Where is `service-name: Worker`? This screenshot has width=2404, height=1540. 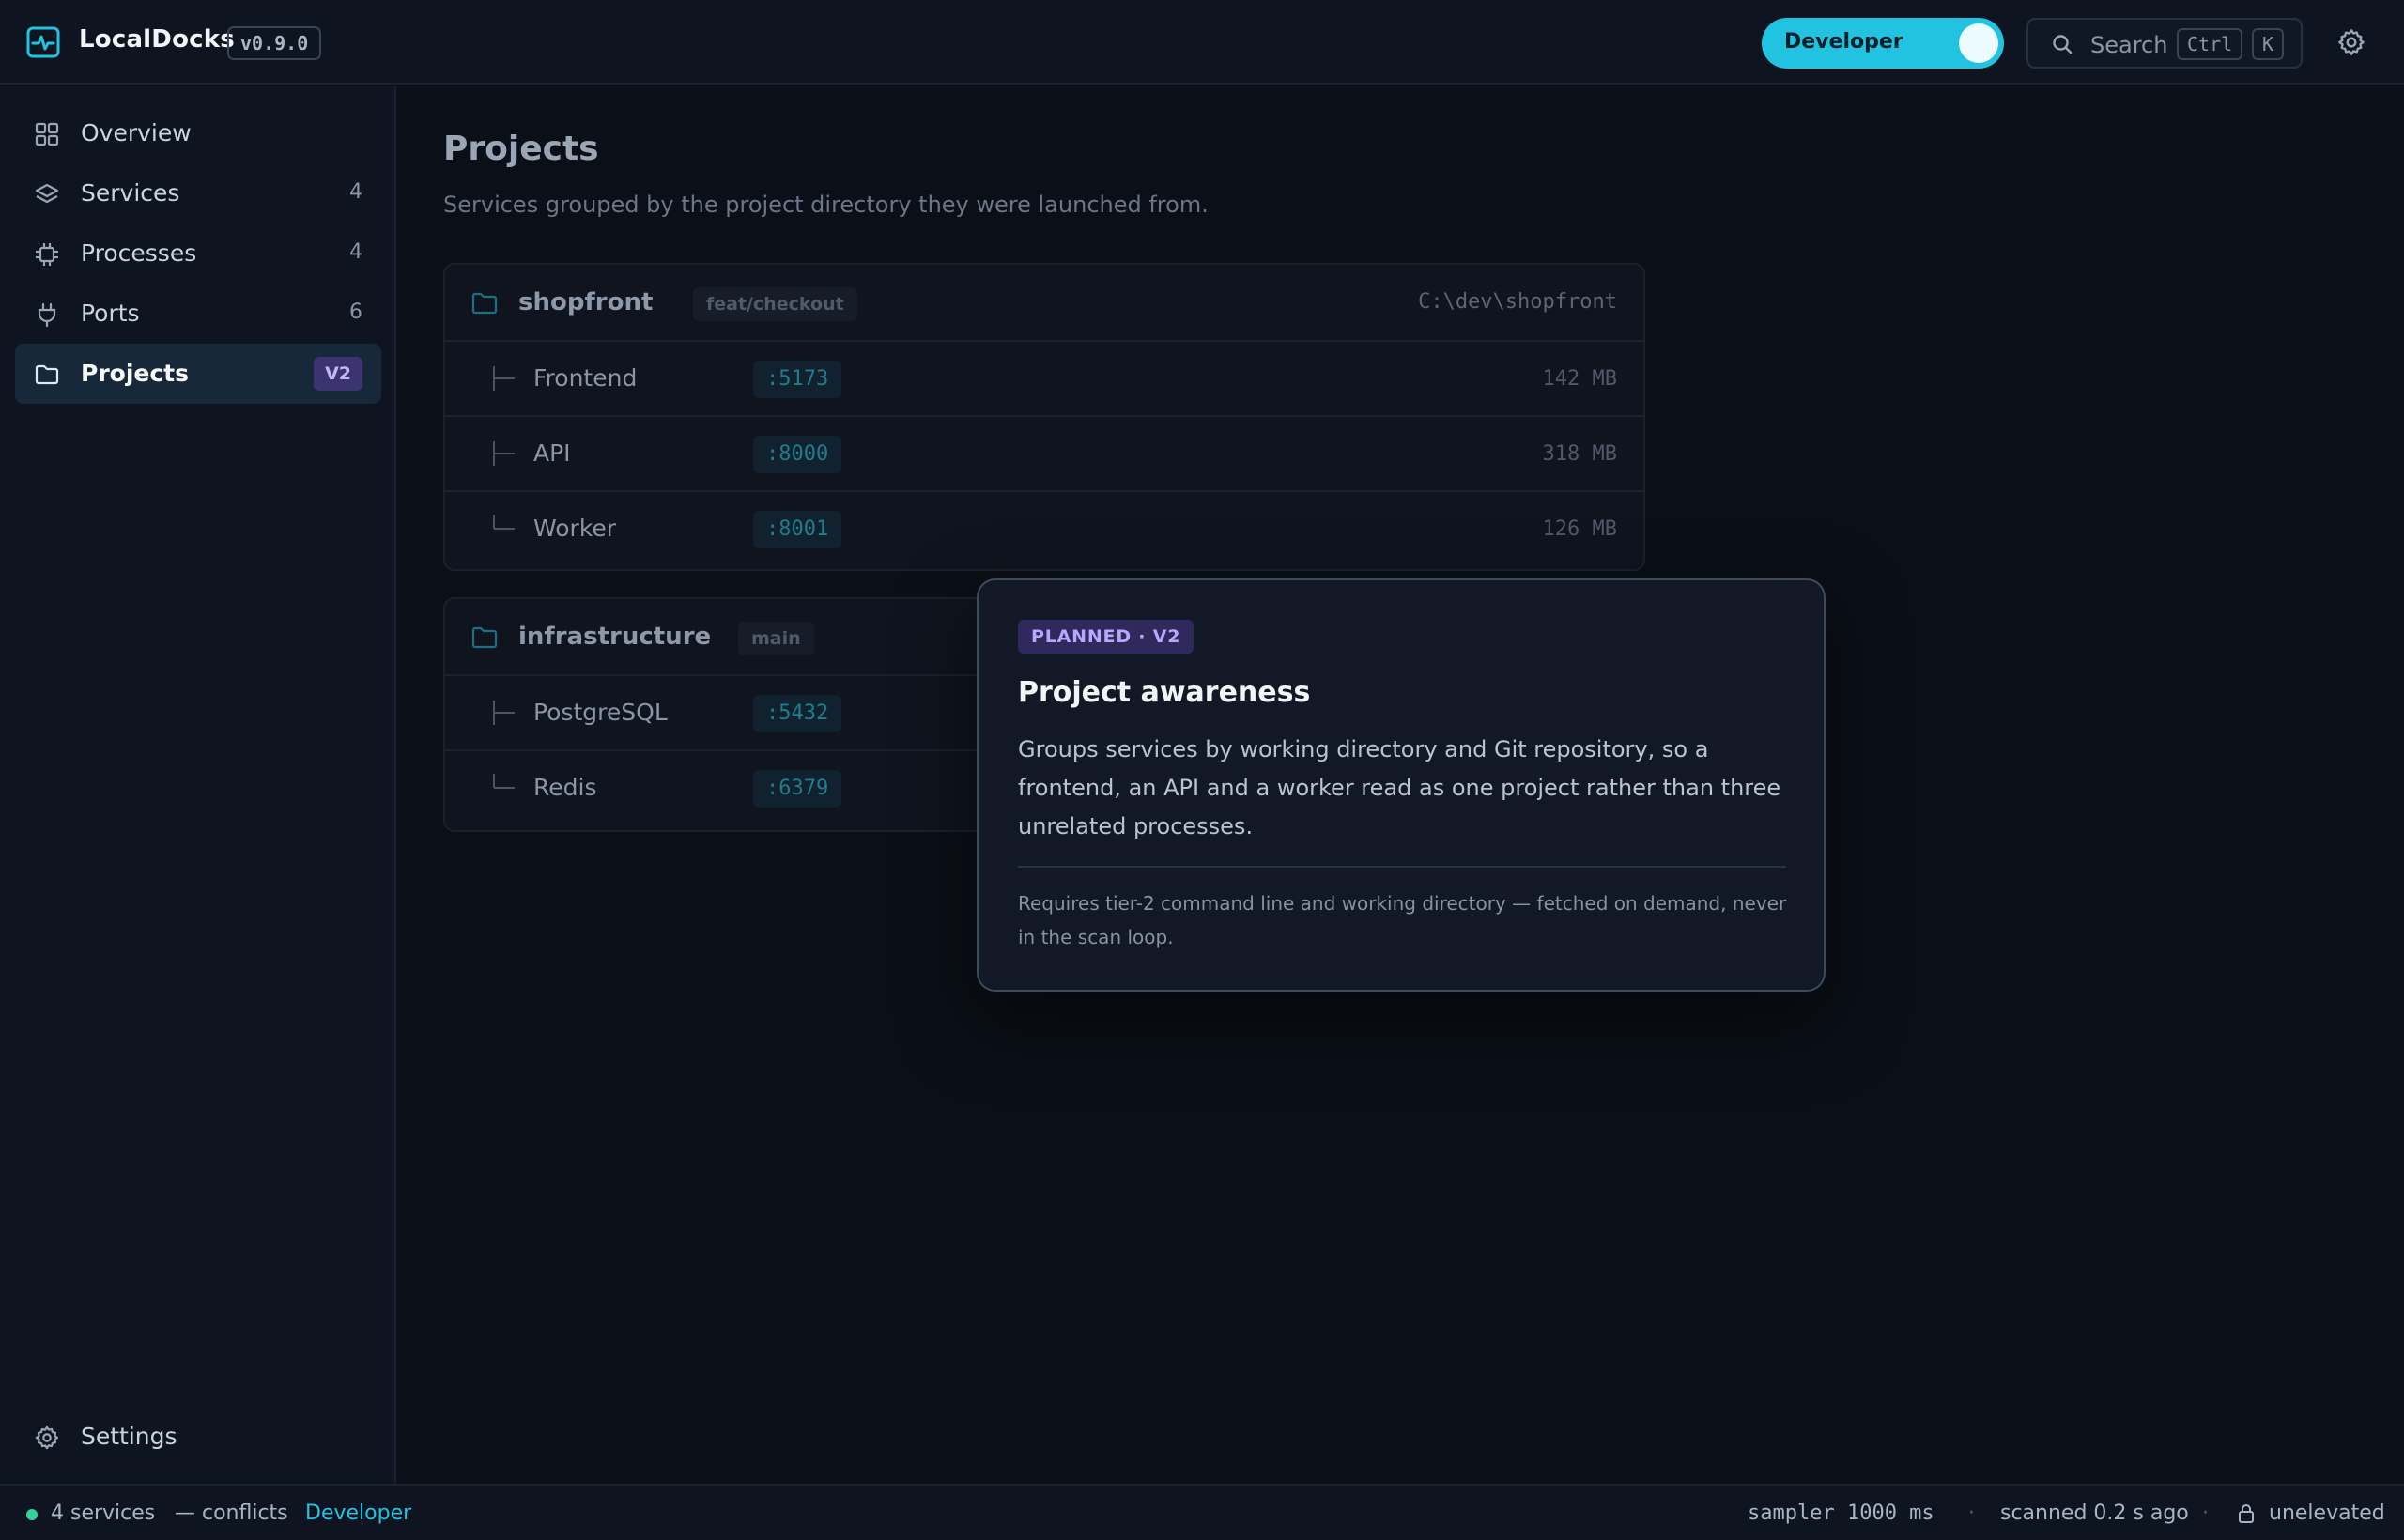
service-name: Worker is located at coordinates (575, 528).